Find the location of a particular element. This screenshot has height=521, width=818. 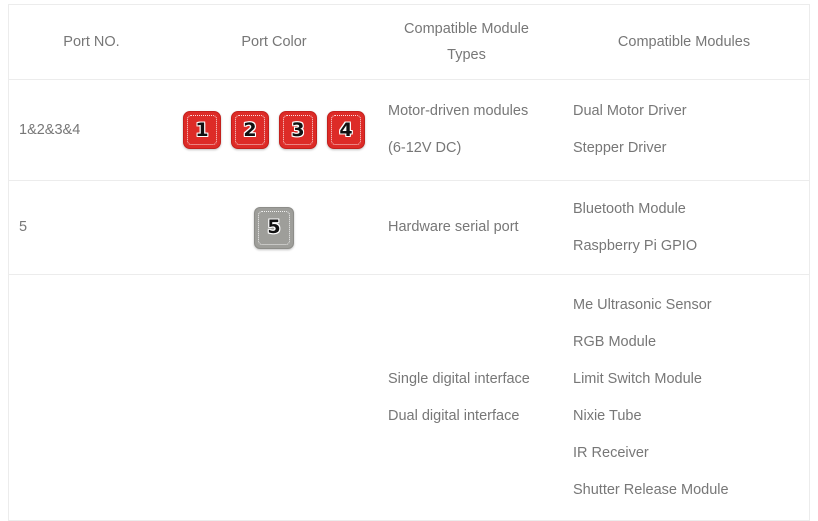

port-no-value: 5 is located at coordinates (23, 227).